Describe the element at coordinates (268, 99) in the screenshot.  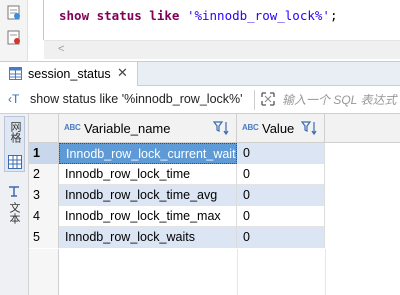
I see `expand-filter-icon` at that location.